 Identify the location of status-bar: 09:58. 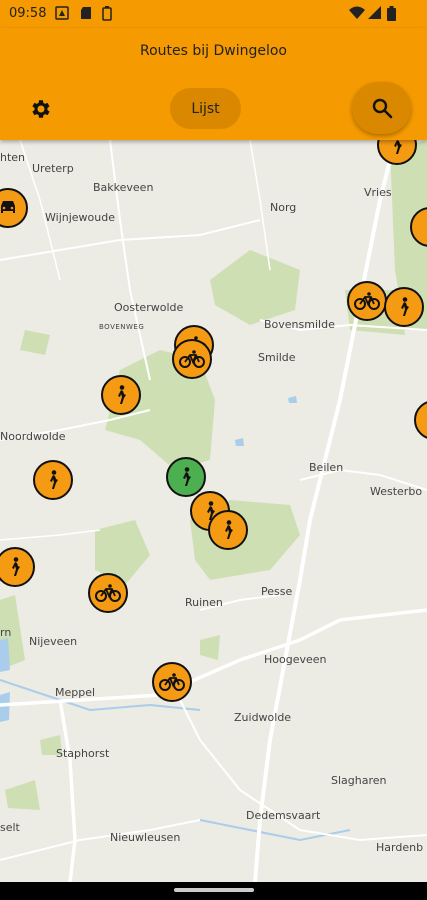
(213, 14).